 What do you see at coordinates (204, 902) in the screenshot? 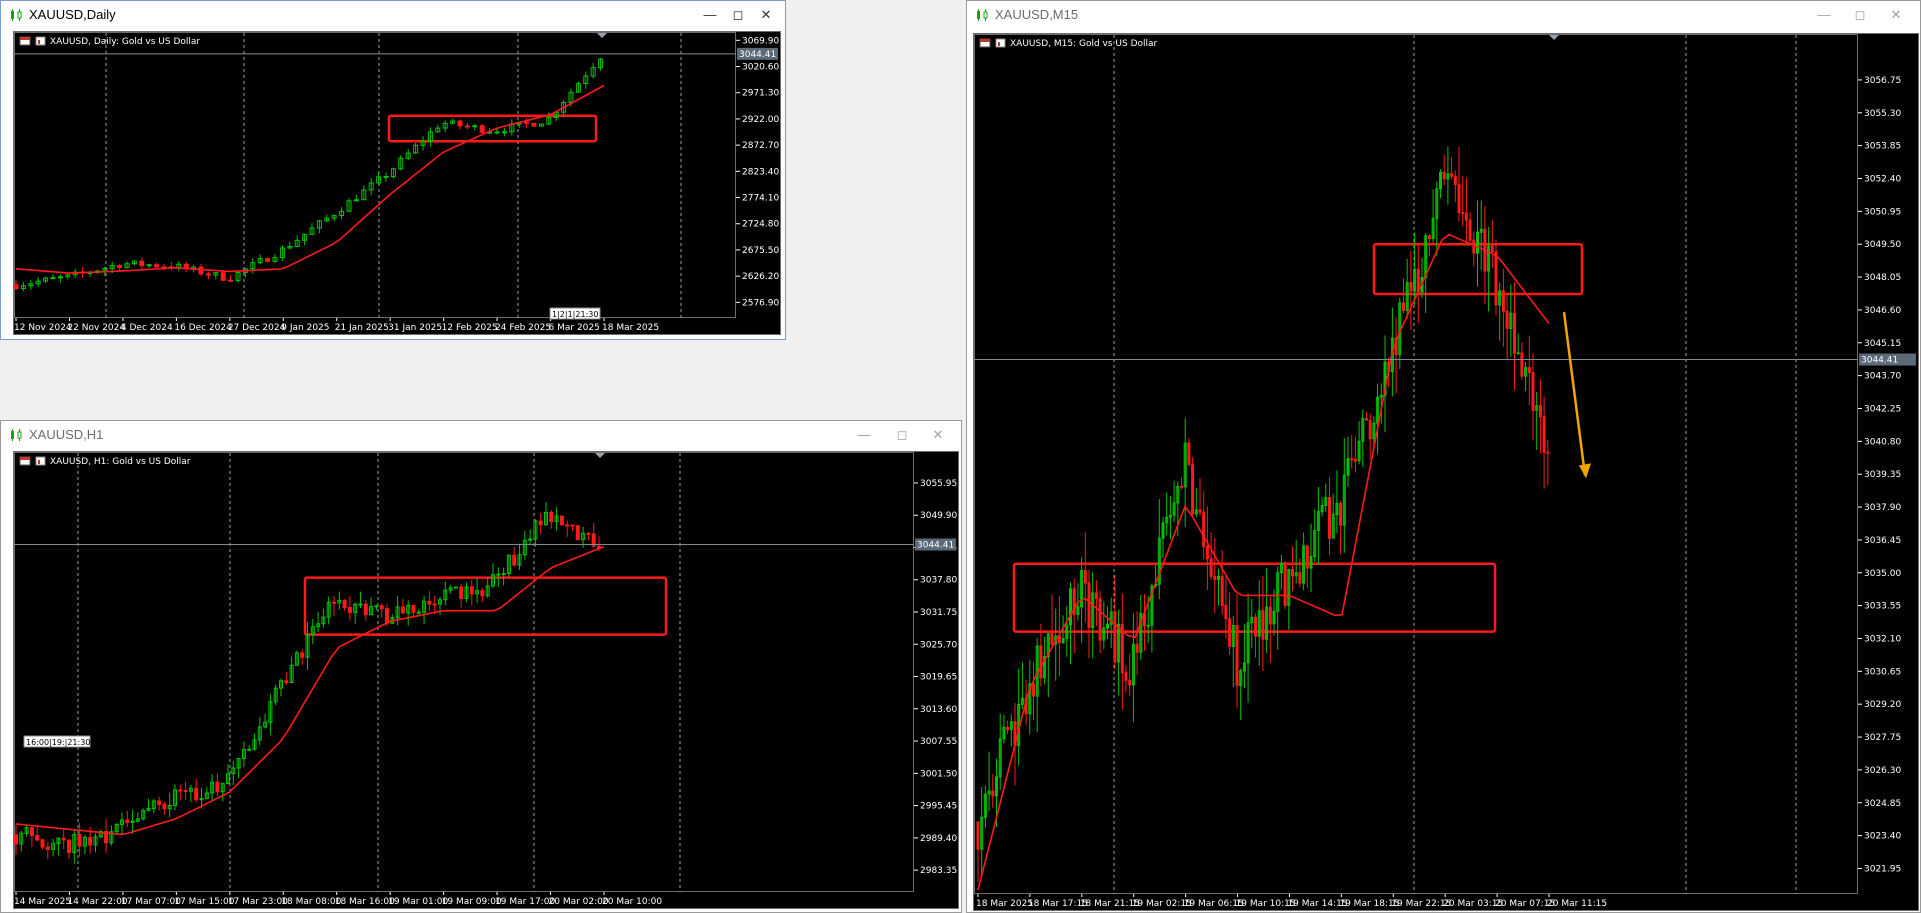
I see `x-axis-label: 17 Mar 15:00` at bounding box center [204, 902].